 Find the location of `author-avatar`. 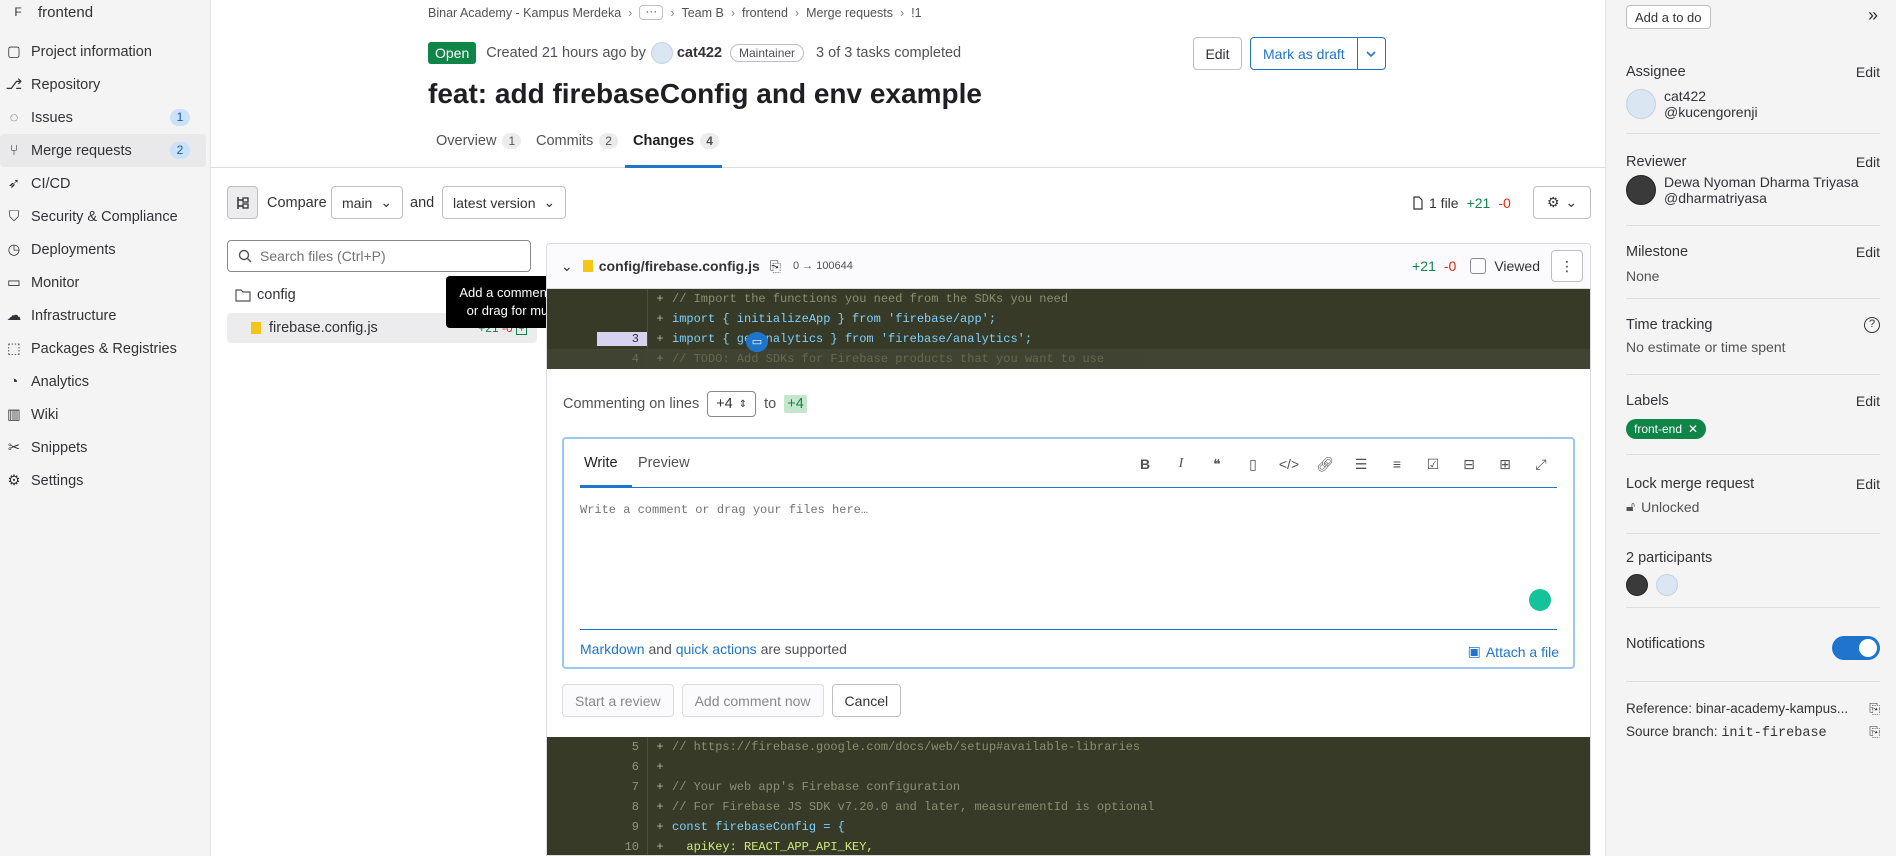

author-avatar is located at coordinates (661, 53).